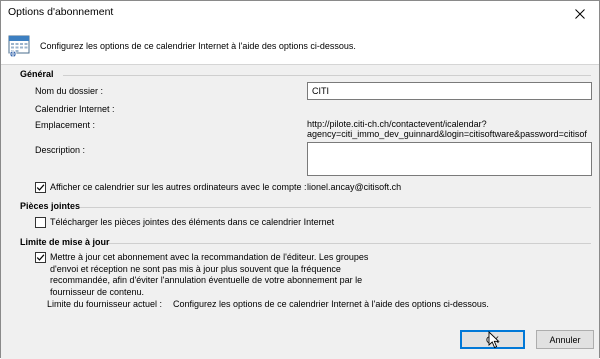 This screenshot has height=359, width=600. Describe the element at coordinates (354, 187) in the screenshot. I see `account-email: lionel.ancay@citisoft.ch` at that location.